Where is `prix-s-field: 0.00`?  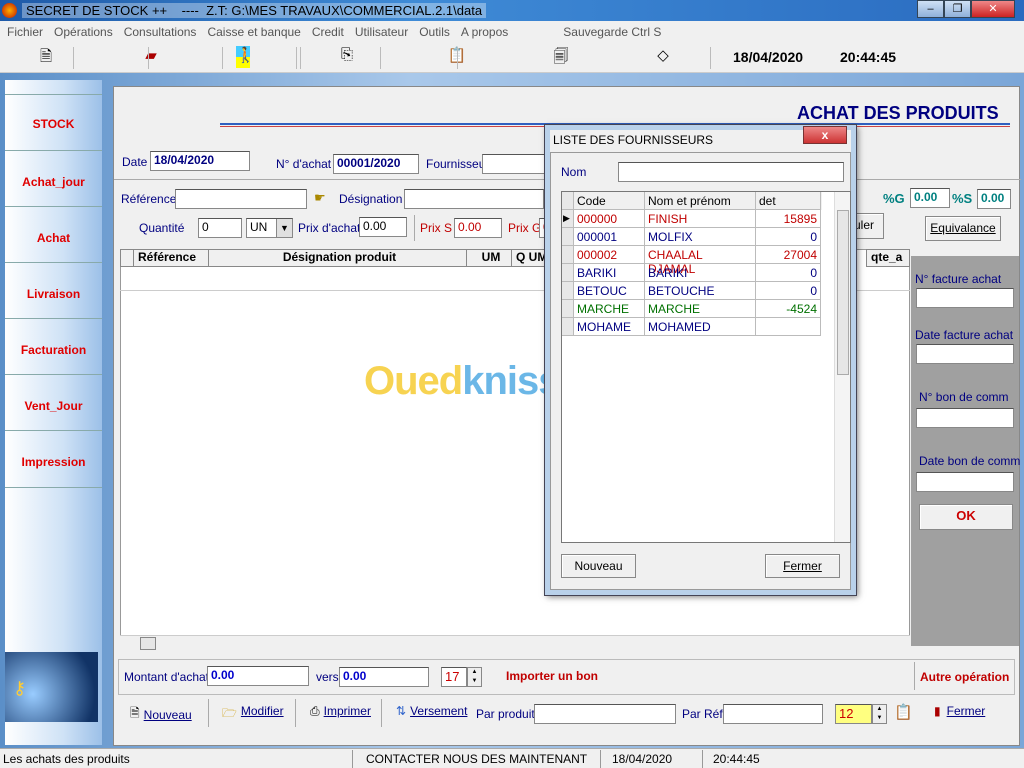 prix-s-field: 0.00 is located at coordinates (478, 228).